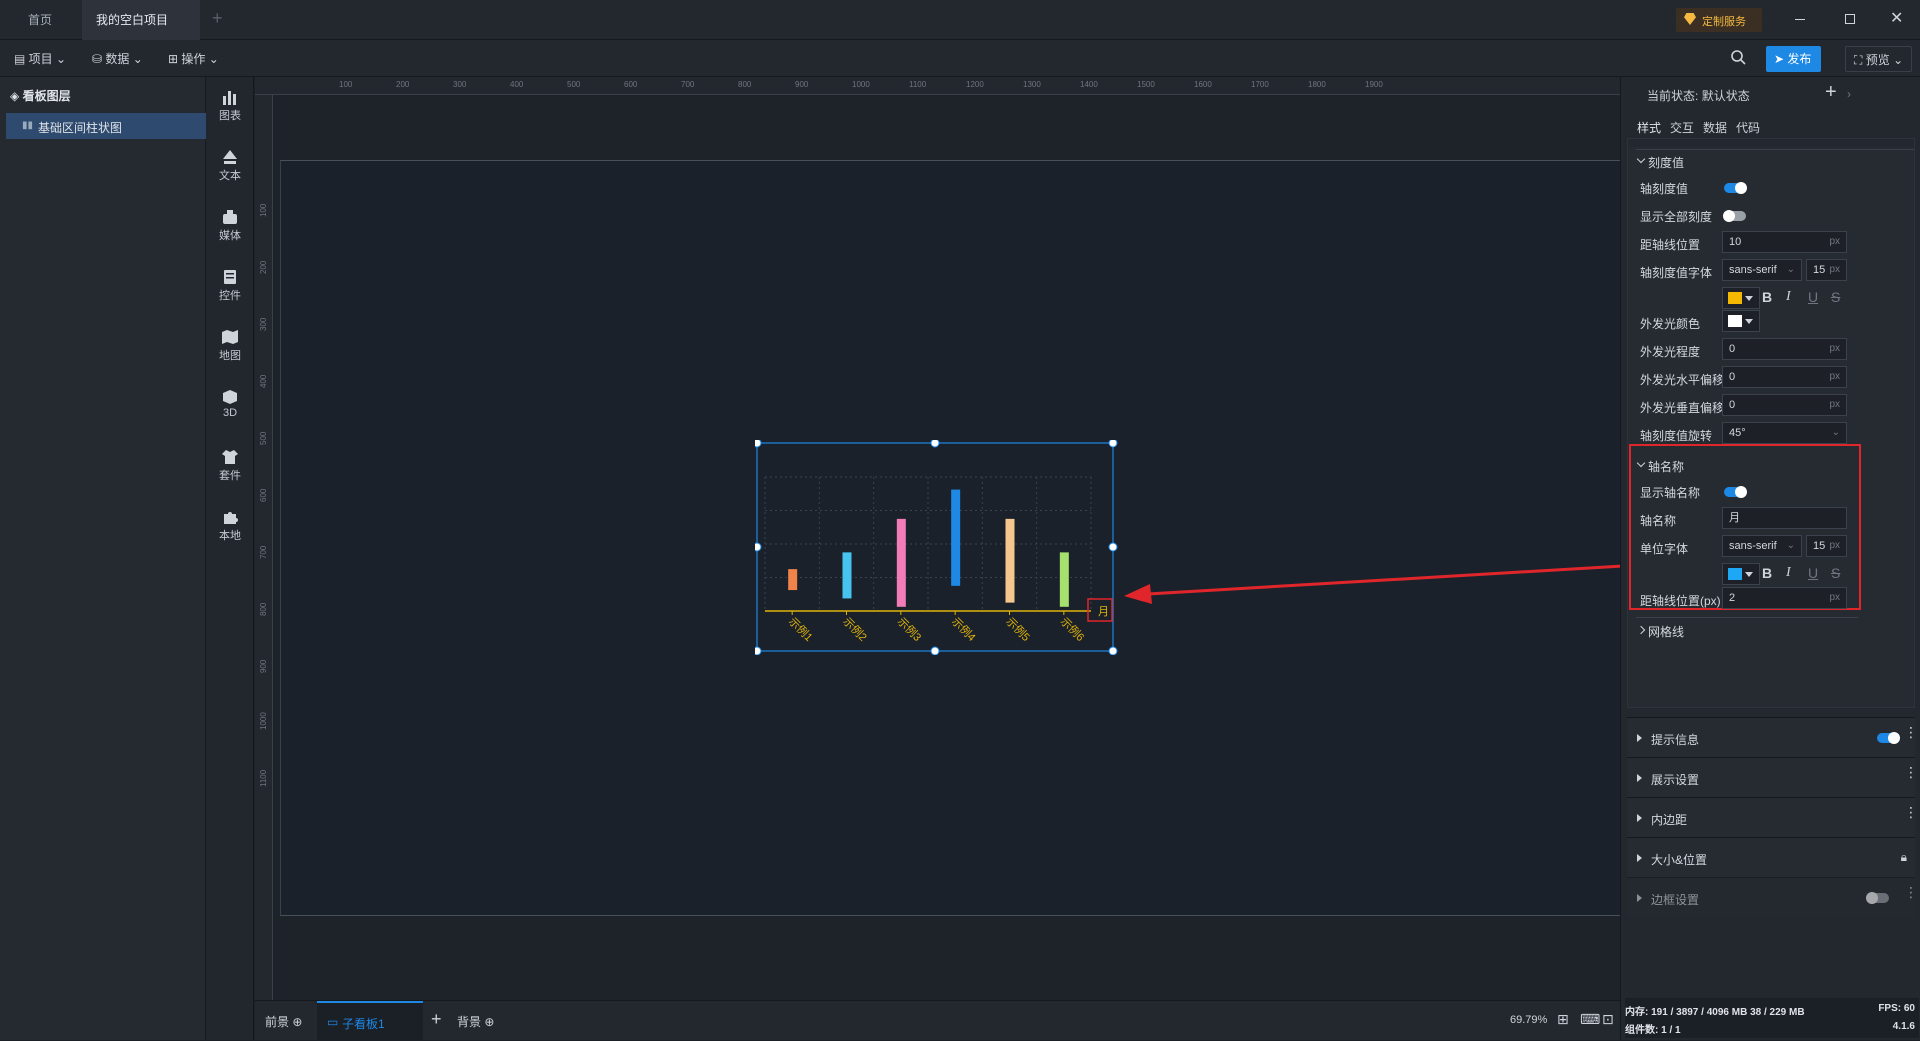  I want to click on axis-name-section-title: 轴名称, so click(1666, 466).